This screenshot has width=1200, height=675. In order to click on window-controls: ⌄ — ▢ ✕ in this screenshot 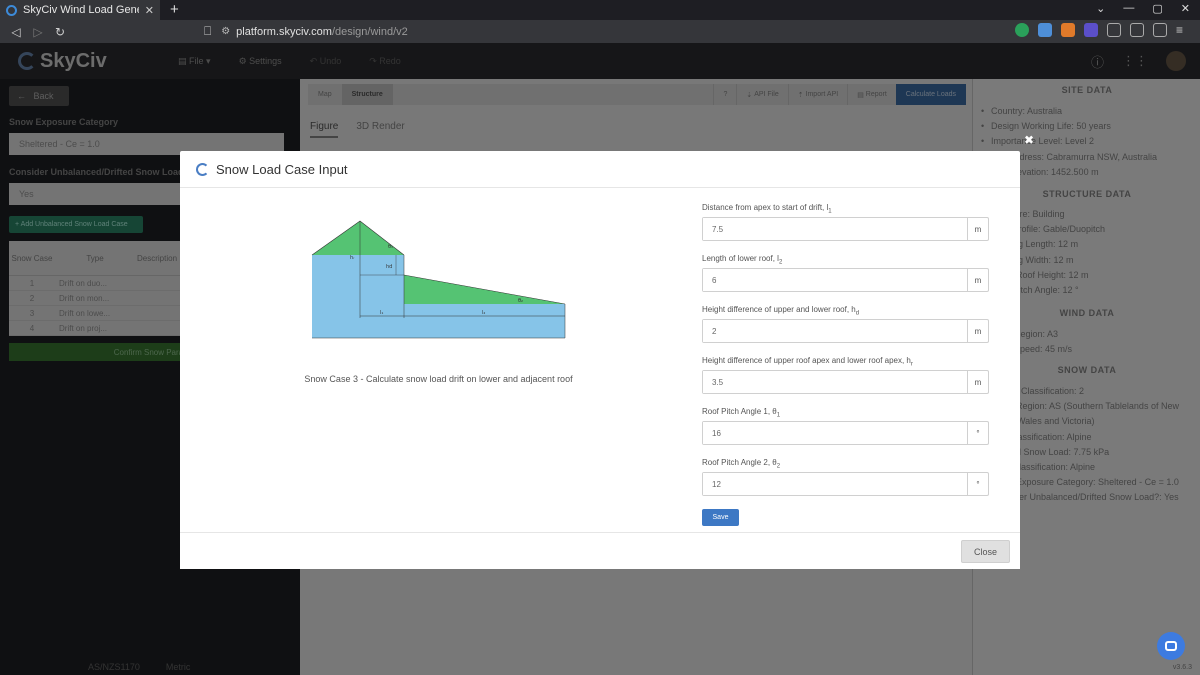, I will do `click(1143, 8)`.